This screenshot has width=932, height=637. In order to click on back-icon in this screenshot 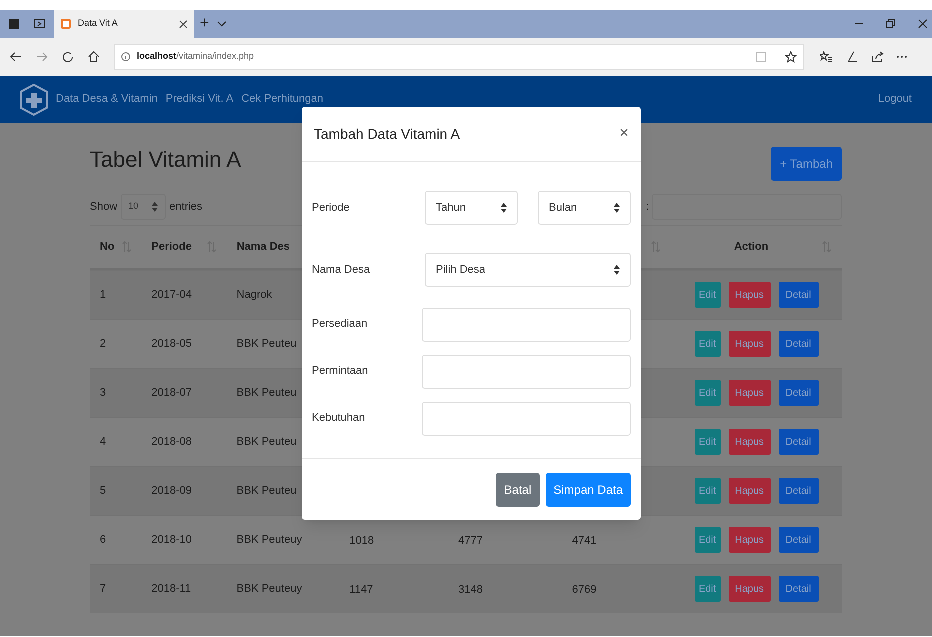, I will do `click(16, 57)`.